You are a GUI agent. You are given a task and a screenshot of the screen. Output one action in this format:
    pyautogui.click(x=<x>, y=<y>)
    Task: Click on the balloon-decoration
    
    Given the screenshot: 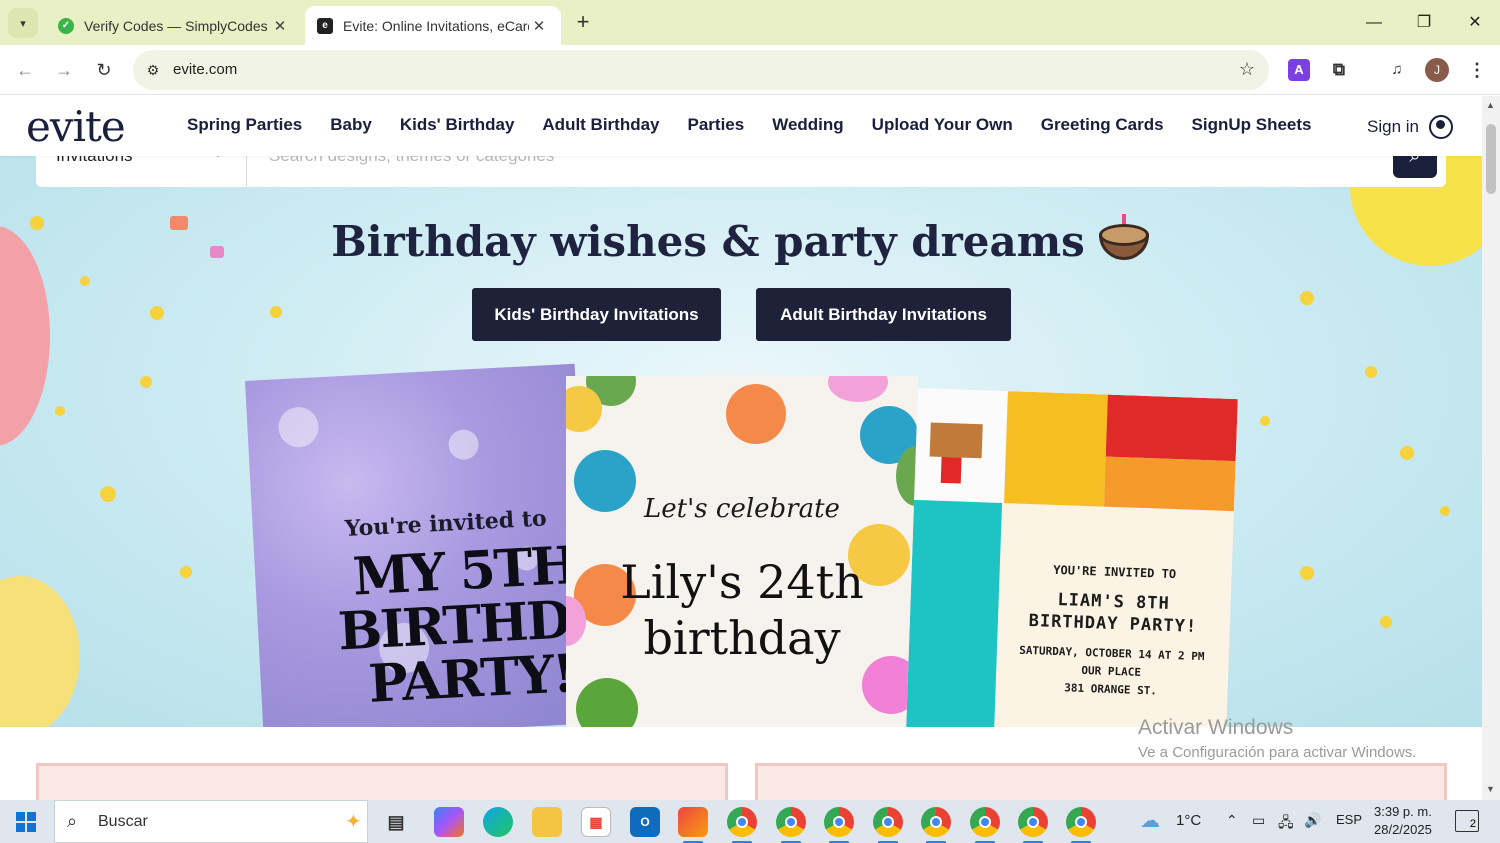 What is the action you would take?
    pyautogui.click(x=40, y=651)
    